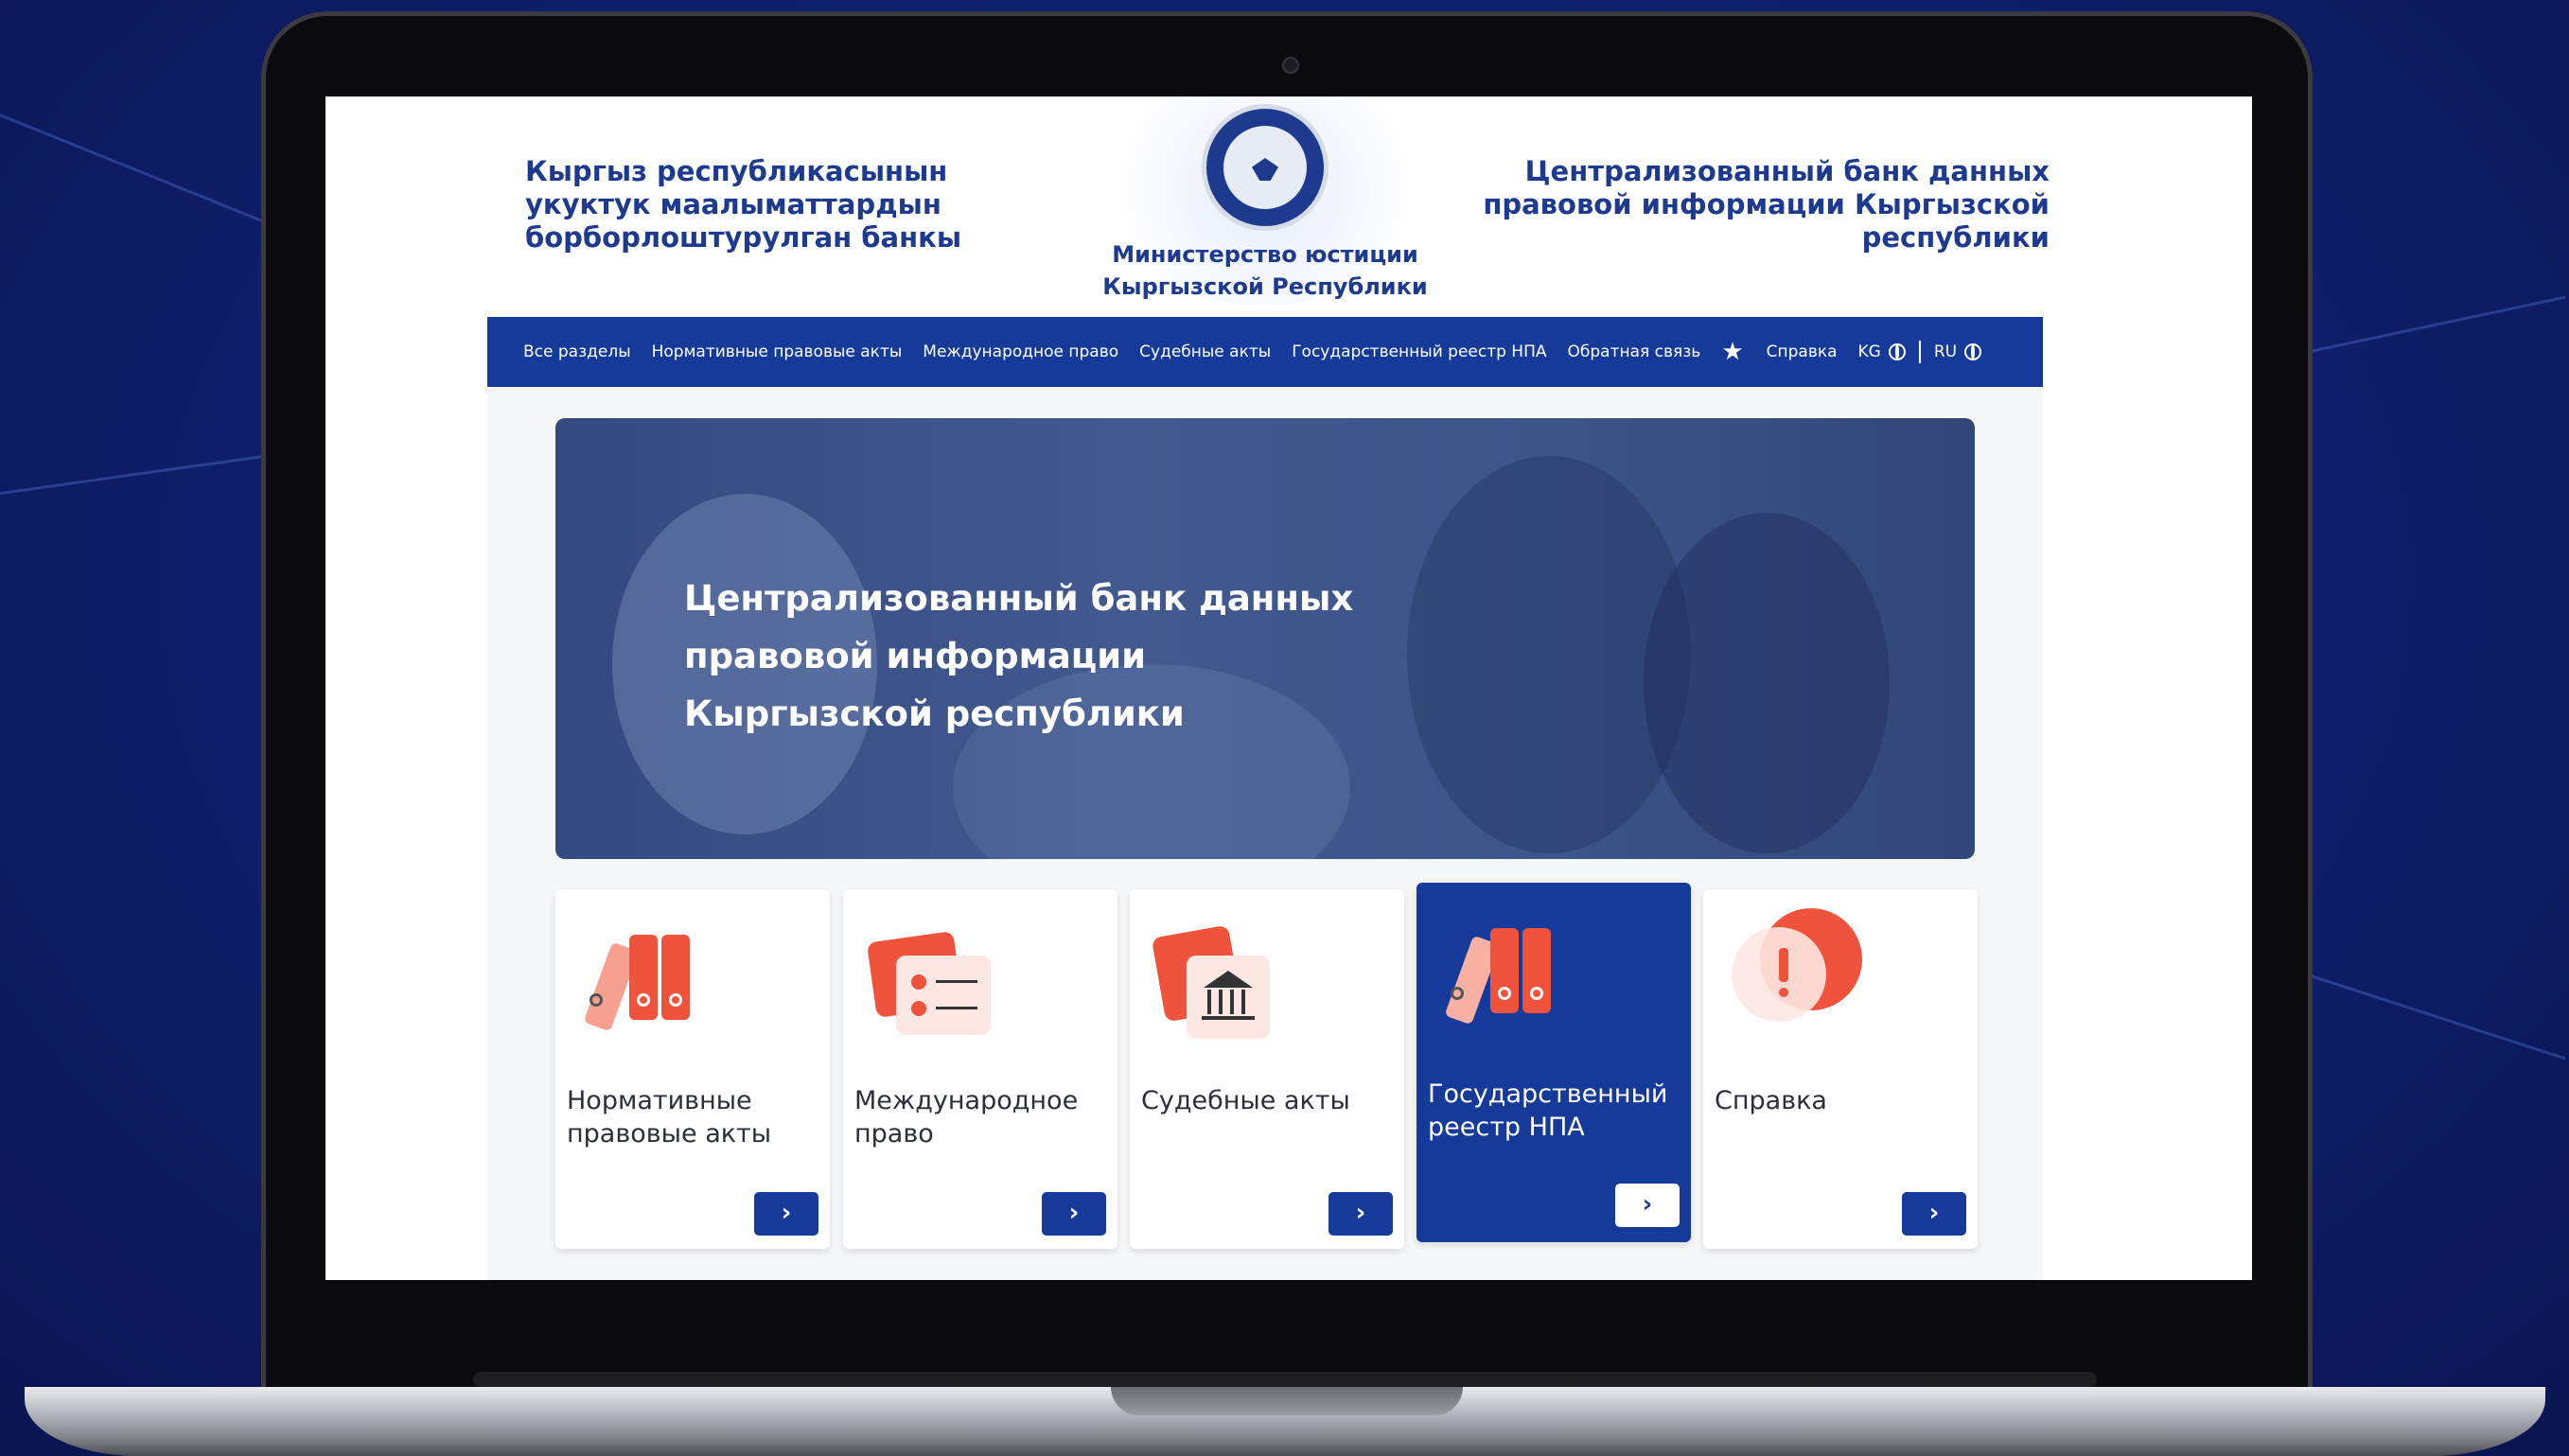 The width and height of the screenshot is (2569, 1456). What do you see at coordinates (930, 984) in the screenshot?
I see `checklist-icon` at bounding box center [930, 984].